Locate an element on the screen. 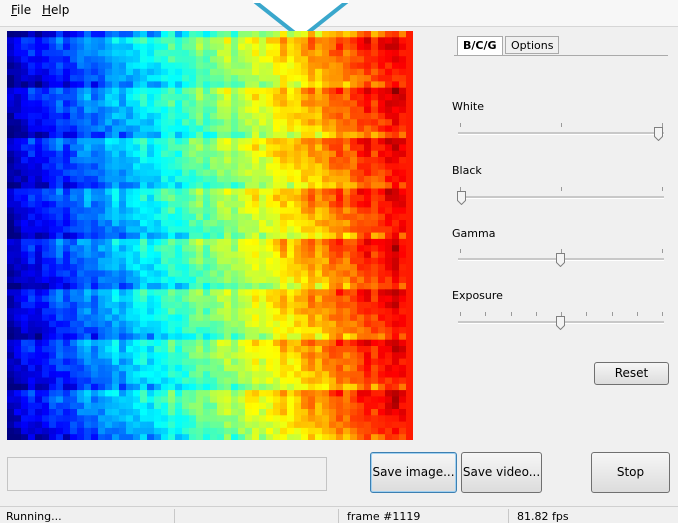 The image size is (678, 523). white-slider-thumb is located at coordinates (658, 134).